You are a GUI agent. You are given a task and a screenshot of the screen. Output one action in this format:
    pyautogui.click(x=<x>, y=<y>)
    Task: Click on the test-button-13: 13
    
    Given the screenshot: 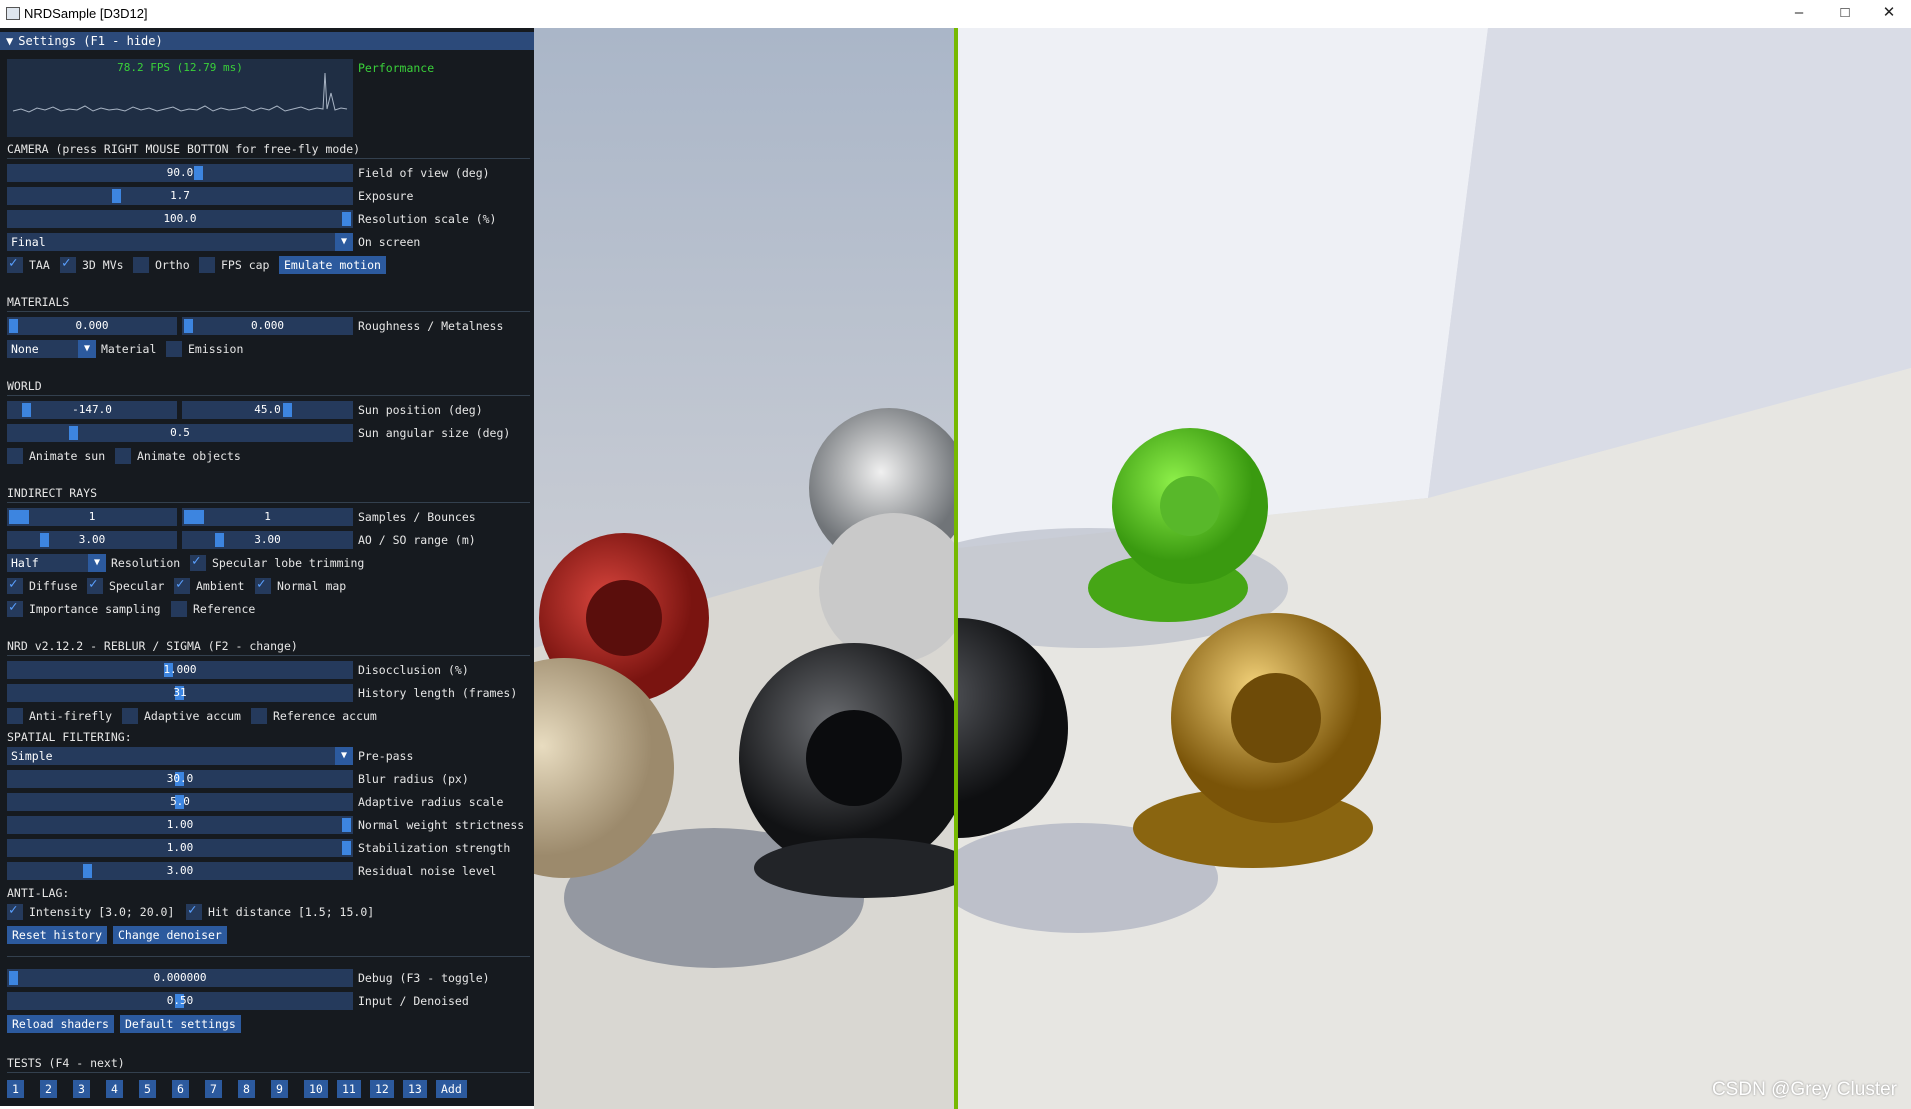 What is the action you would take?
    pyautogui.click(x=415, y=1089)
    